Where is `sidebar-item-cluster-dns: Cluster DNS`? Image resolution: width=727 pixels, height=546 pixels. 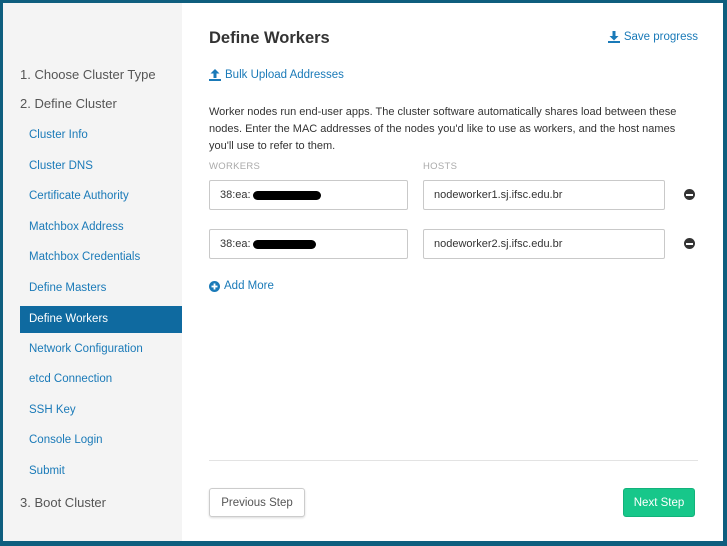 sidebar-item-cluster-dns: Cluster DNS is located at coordinates (101, 166).